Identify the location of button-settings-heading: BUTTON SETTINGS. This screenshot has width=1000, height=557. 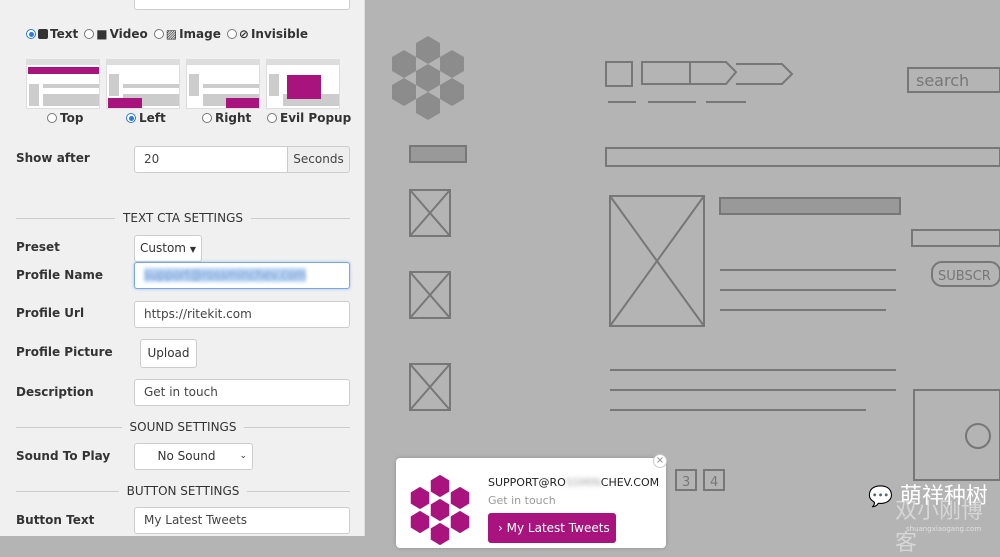
(183, 491).